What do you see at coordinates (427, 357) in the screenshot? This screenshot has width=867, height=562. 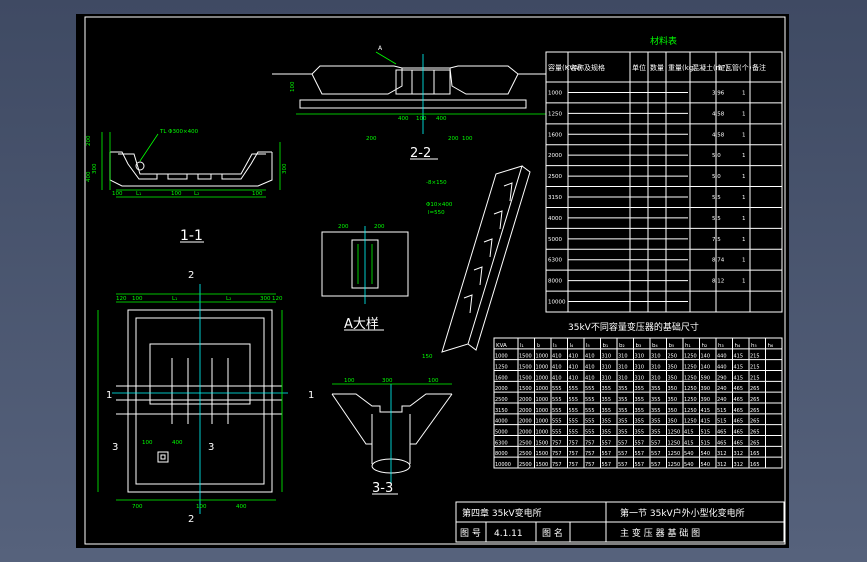 I see `dim-label: 150` at bounding box center [427, 357].